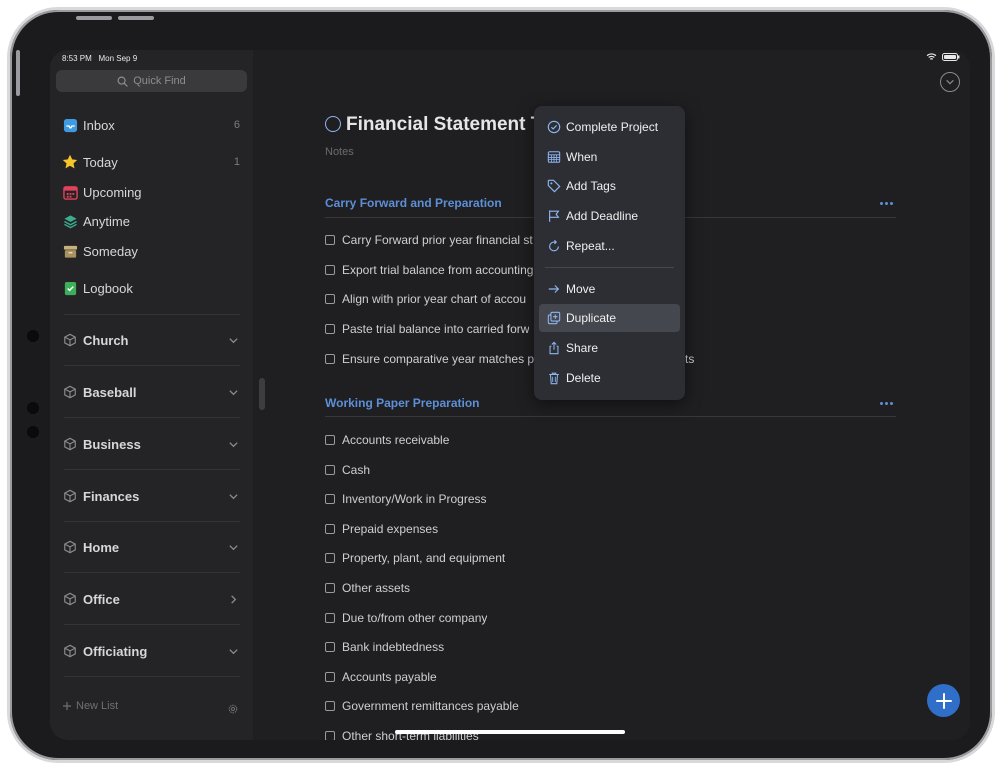 The width and height of the screenshot is (1000, 770). What do you see at coordinates (591, 186) in the screenshot?
I see `menu-item-label: Add Tags` at bounding box center [591, 186].